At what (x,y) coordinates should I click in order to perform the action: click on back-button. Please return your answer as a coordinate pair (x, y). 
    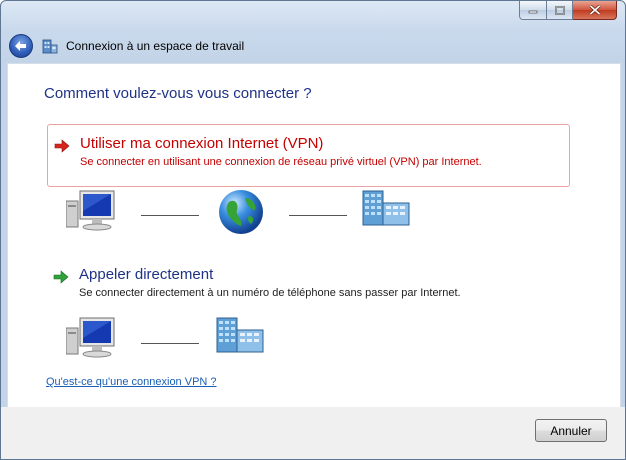
    Looking at the image, I should click on (21, 46).